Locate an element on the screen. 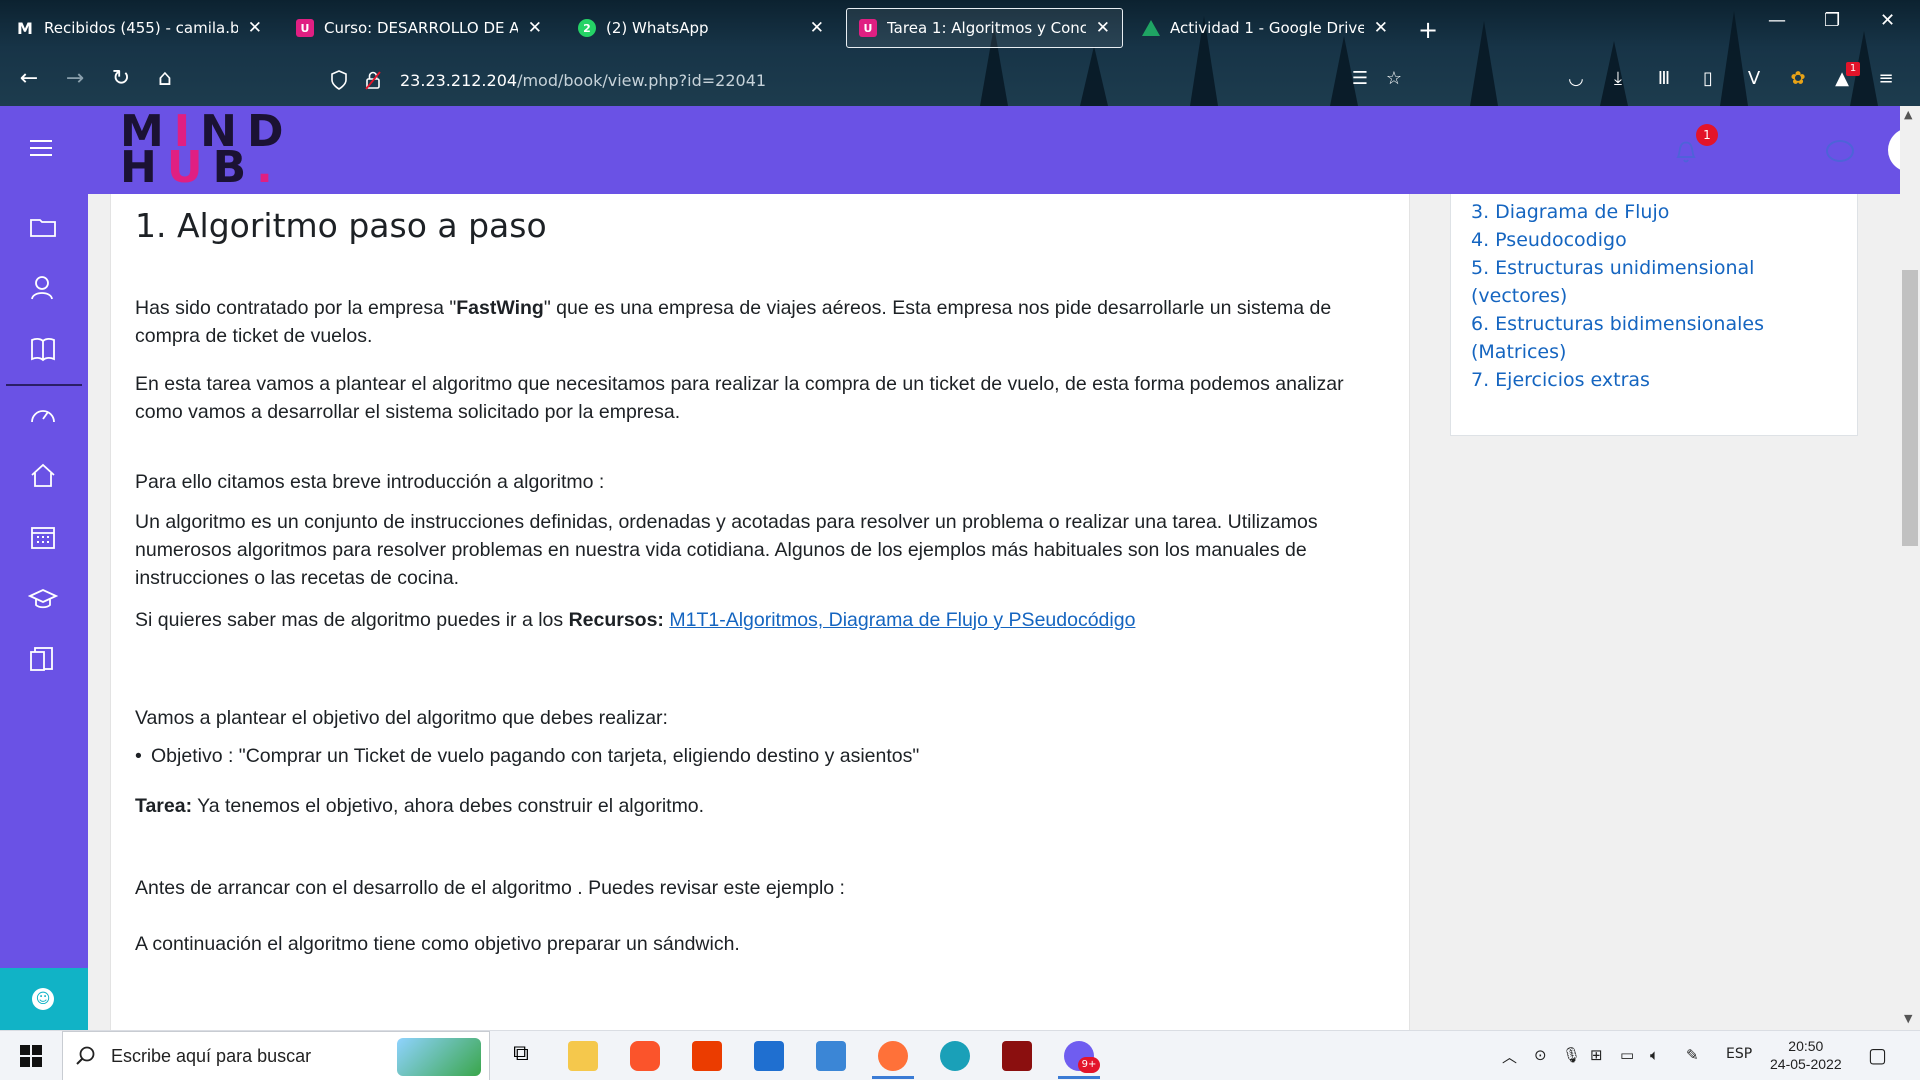 The image size is (1920, 1080). forward-icon: → is located at coordinates (75, 78).